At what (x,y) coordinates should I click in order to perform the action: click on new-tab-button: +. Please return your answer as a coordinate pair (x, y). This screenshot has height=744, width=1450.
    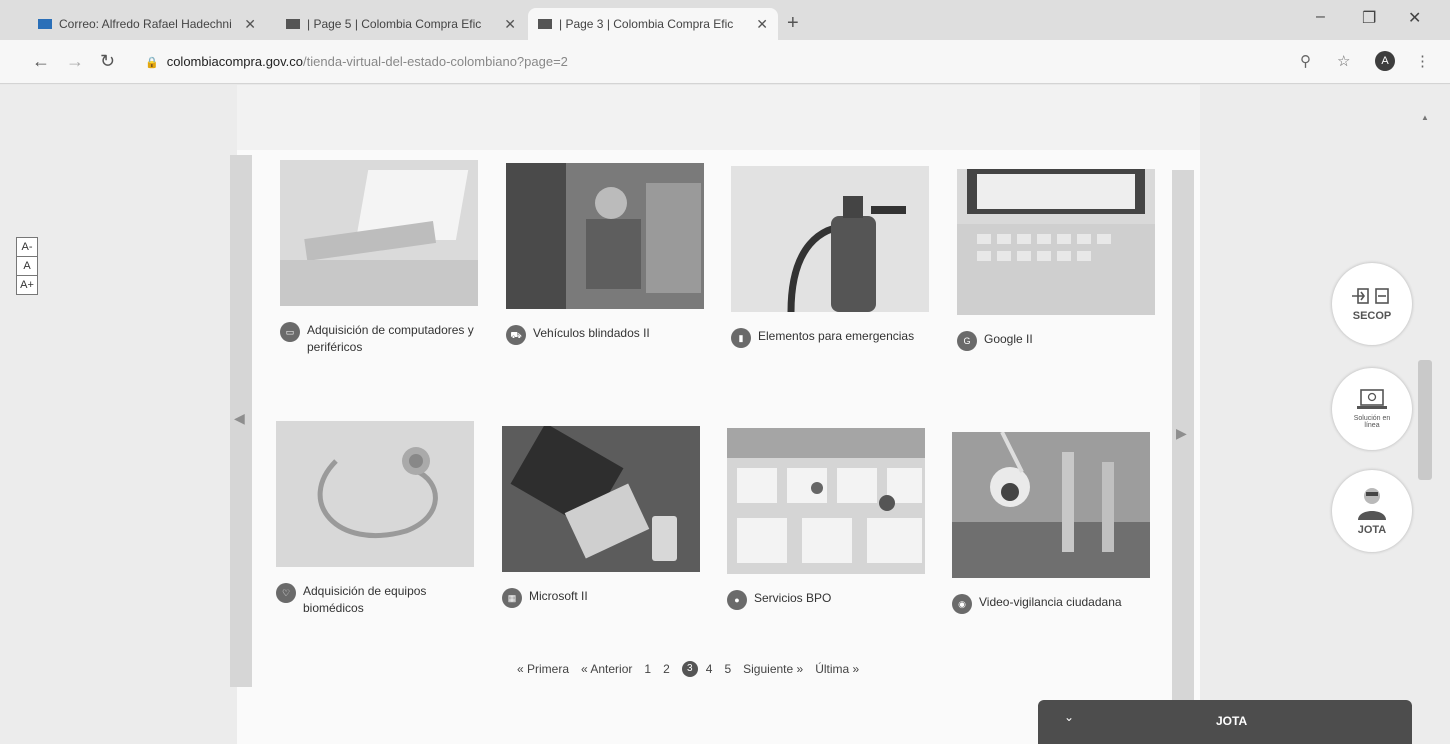
    Looking at the image, I should click on (793, 23).